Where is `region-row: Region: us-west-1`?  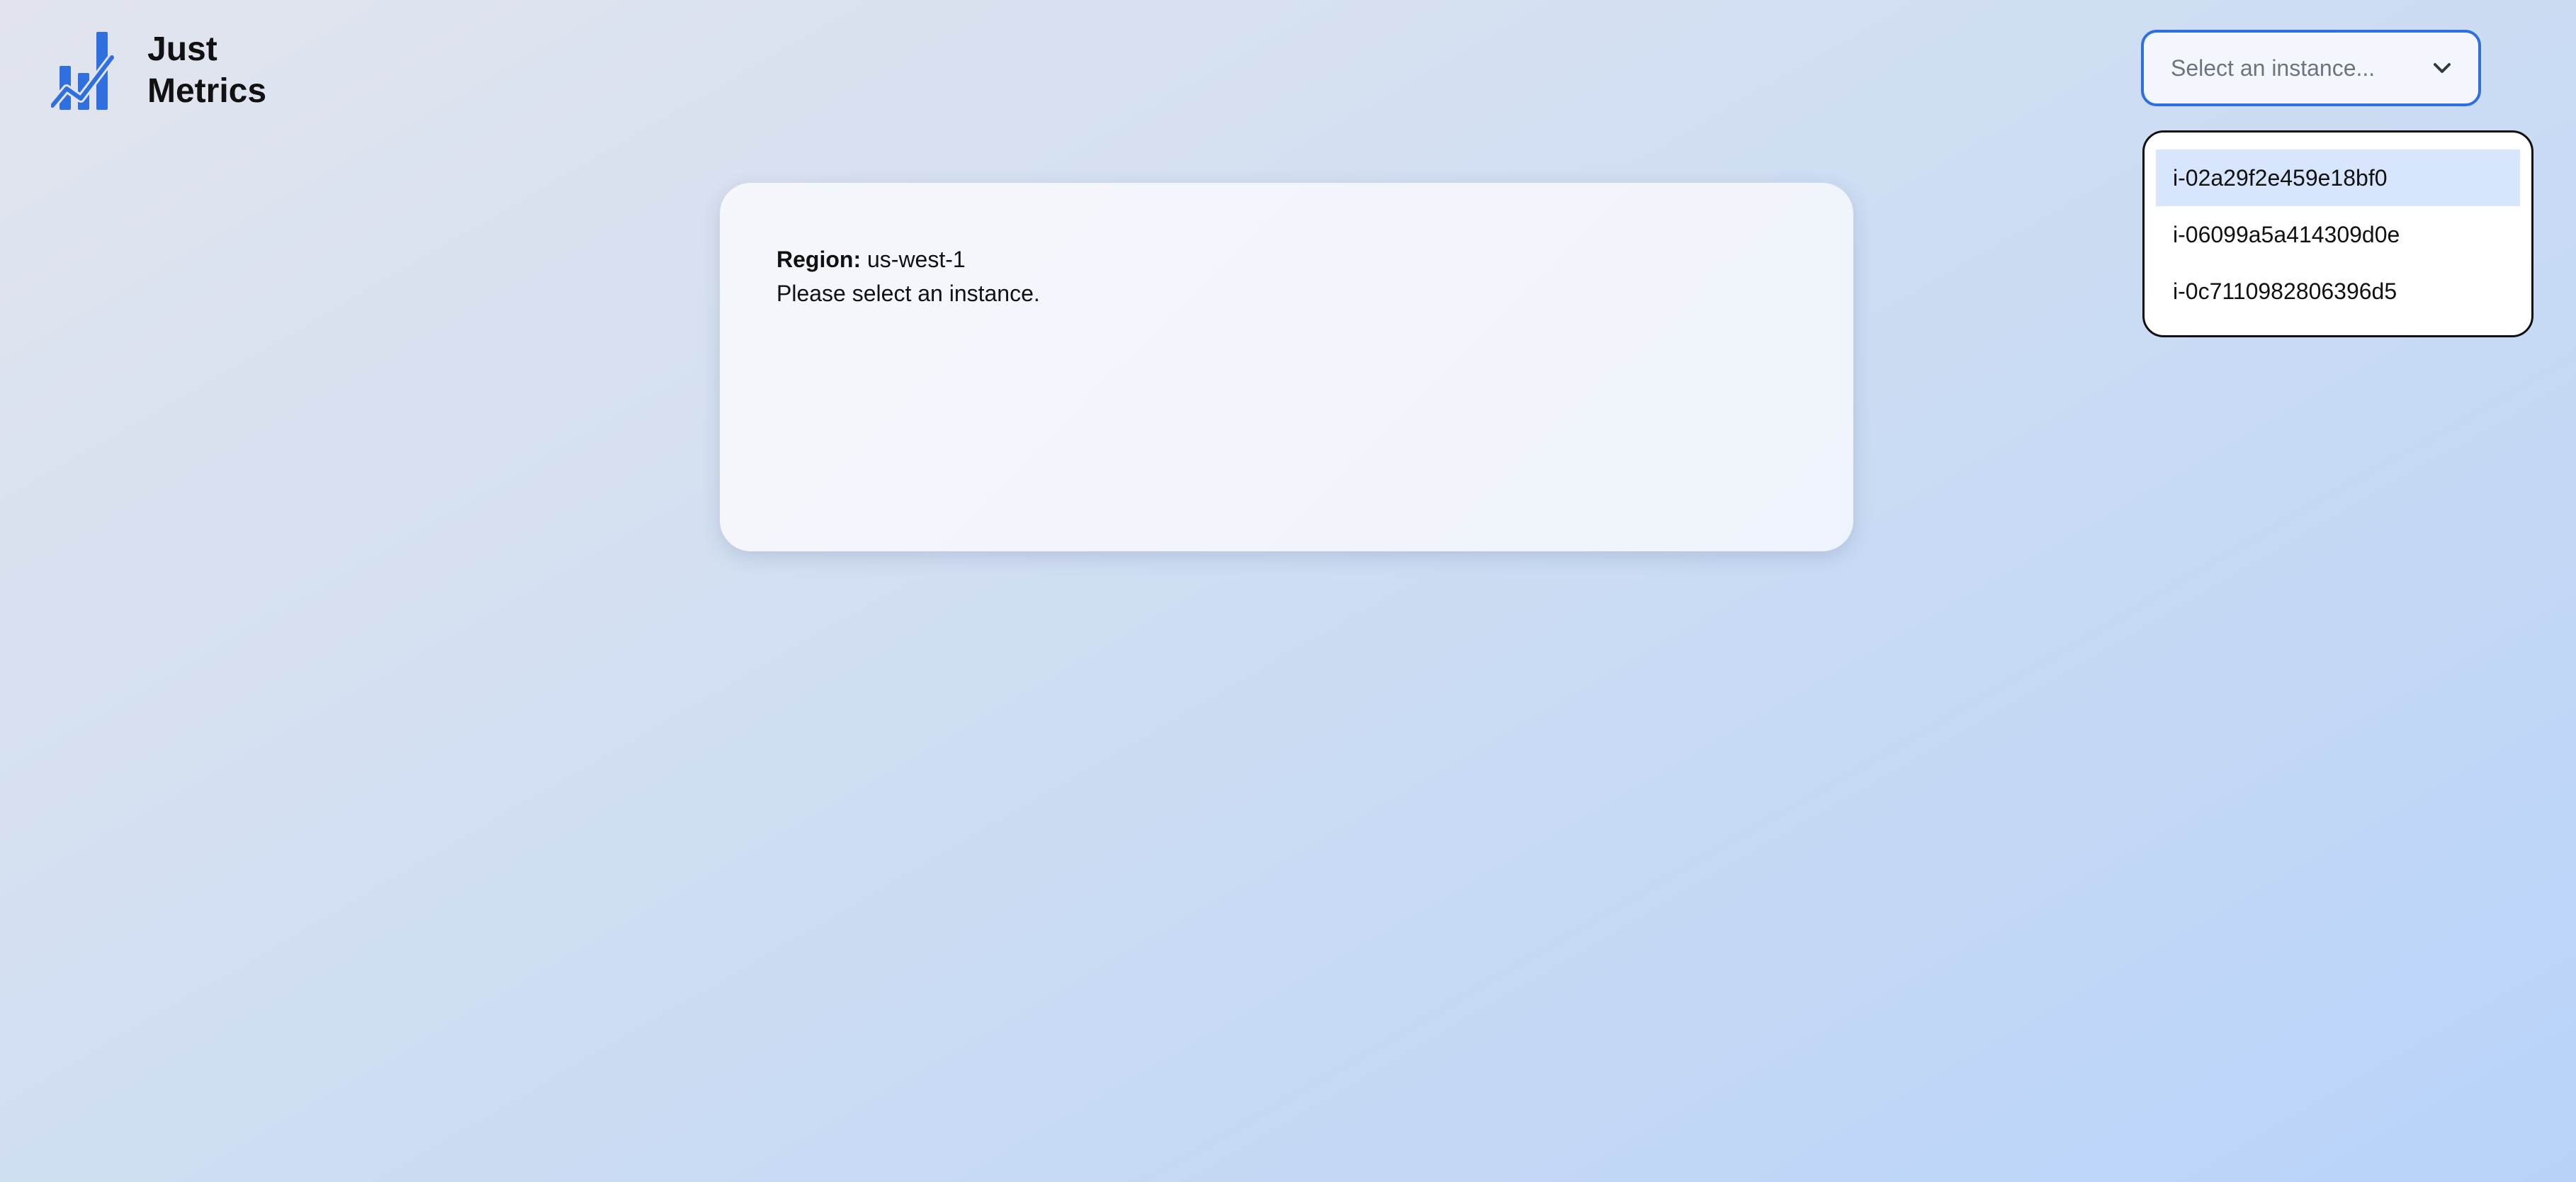 region-row: Region: us-west-1 is located at coordinates (1286, 259).